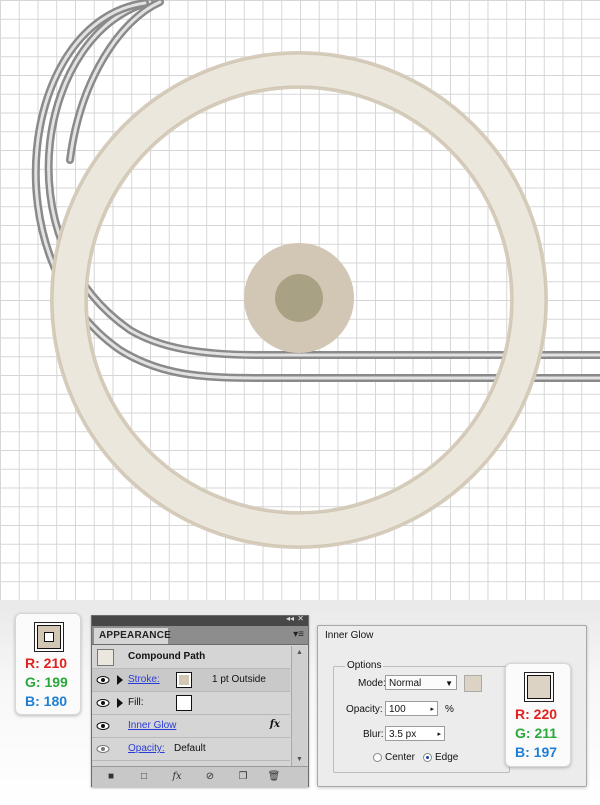 Image resolution: width=600 pixels, height=805 pixels. I want to click on color-swatch-card-right: R: 220 G: 211 B: 197, so click(538, 715).